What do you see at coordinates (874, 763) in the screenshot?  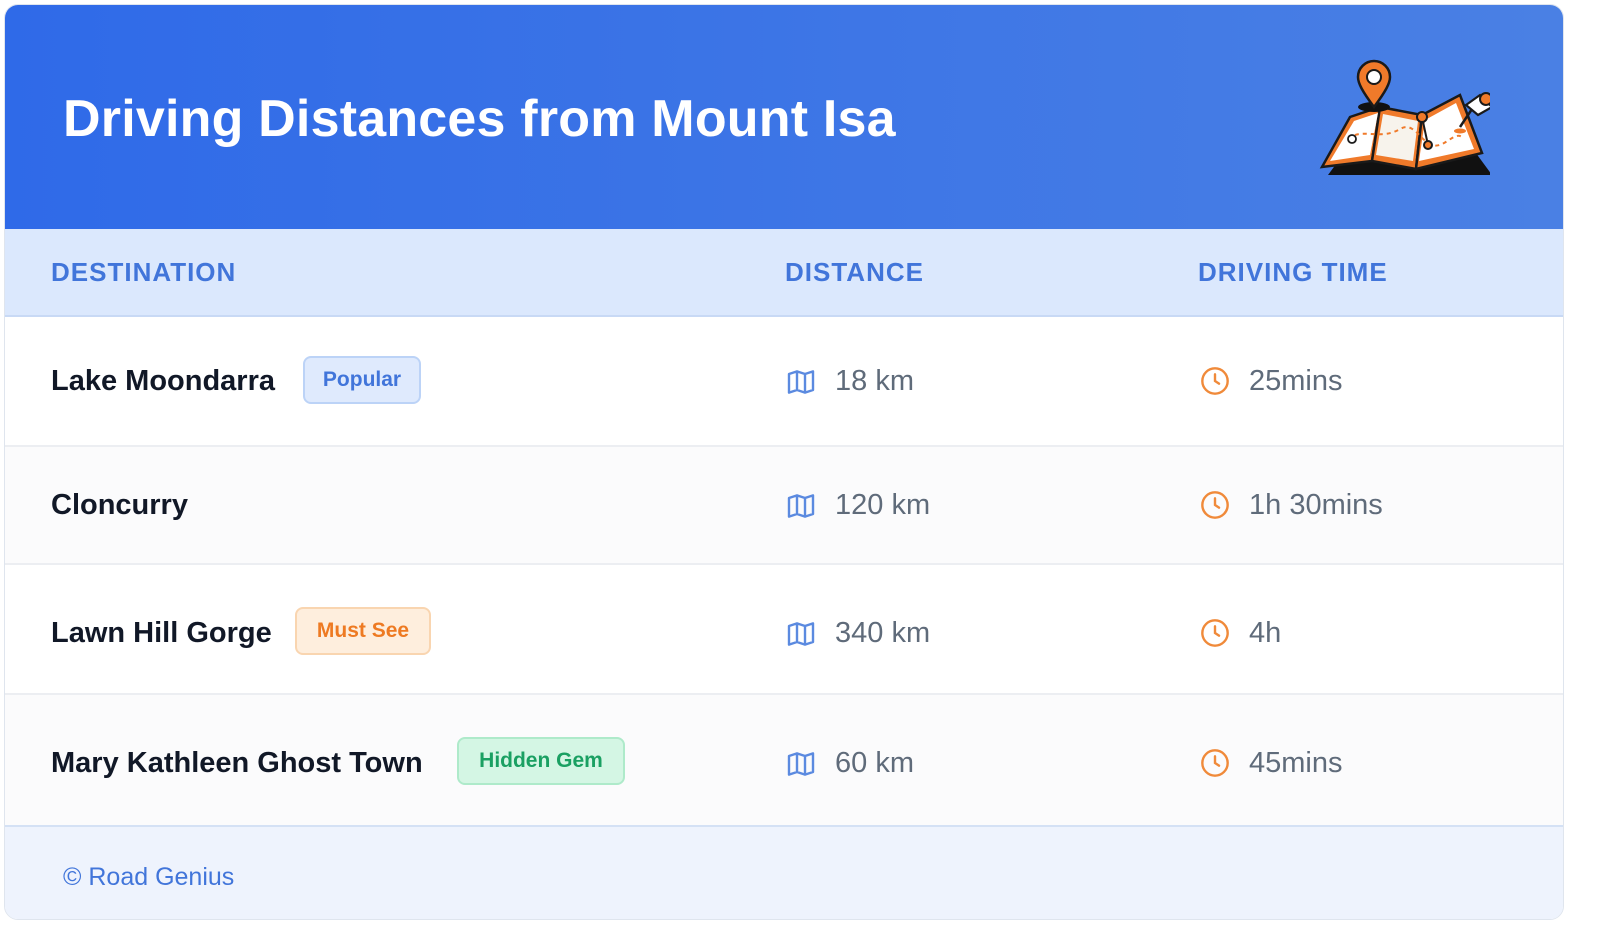 I see `distance-value: 60 km` at bounding box center [874, 763].